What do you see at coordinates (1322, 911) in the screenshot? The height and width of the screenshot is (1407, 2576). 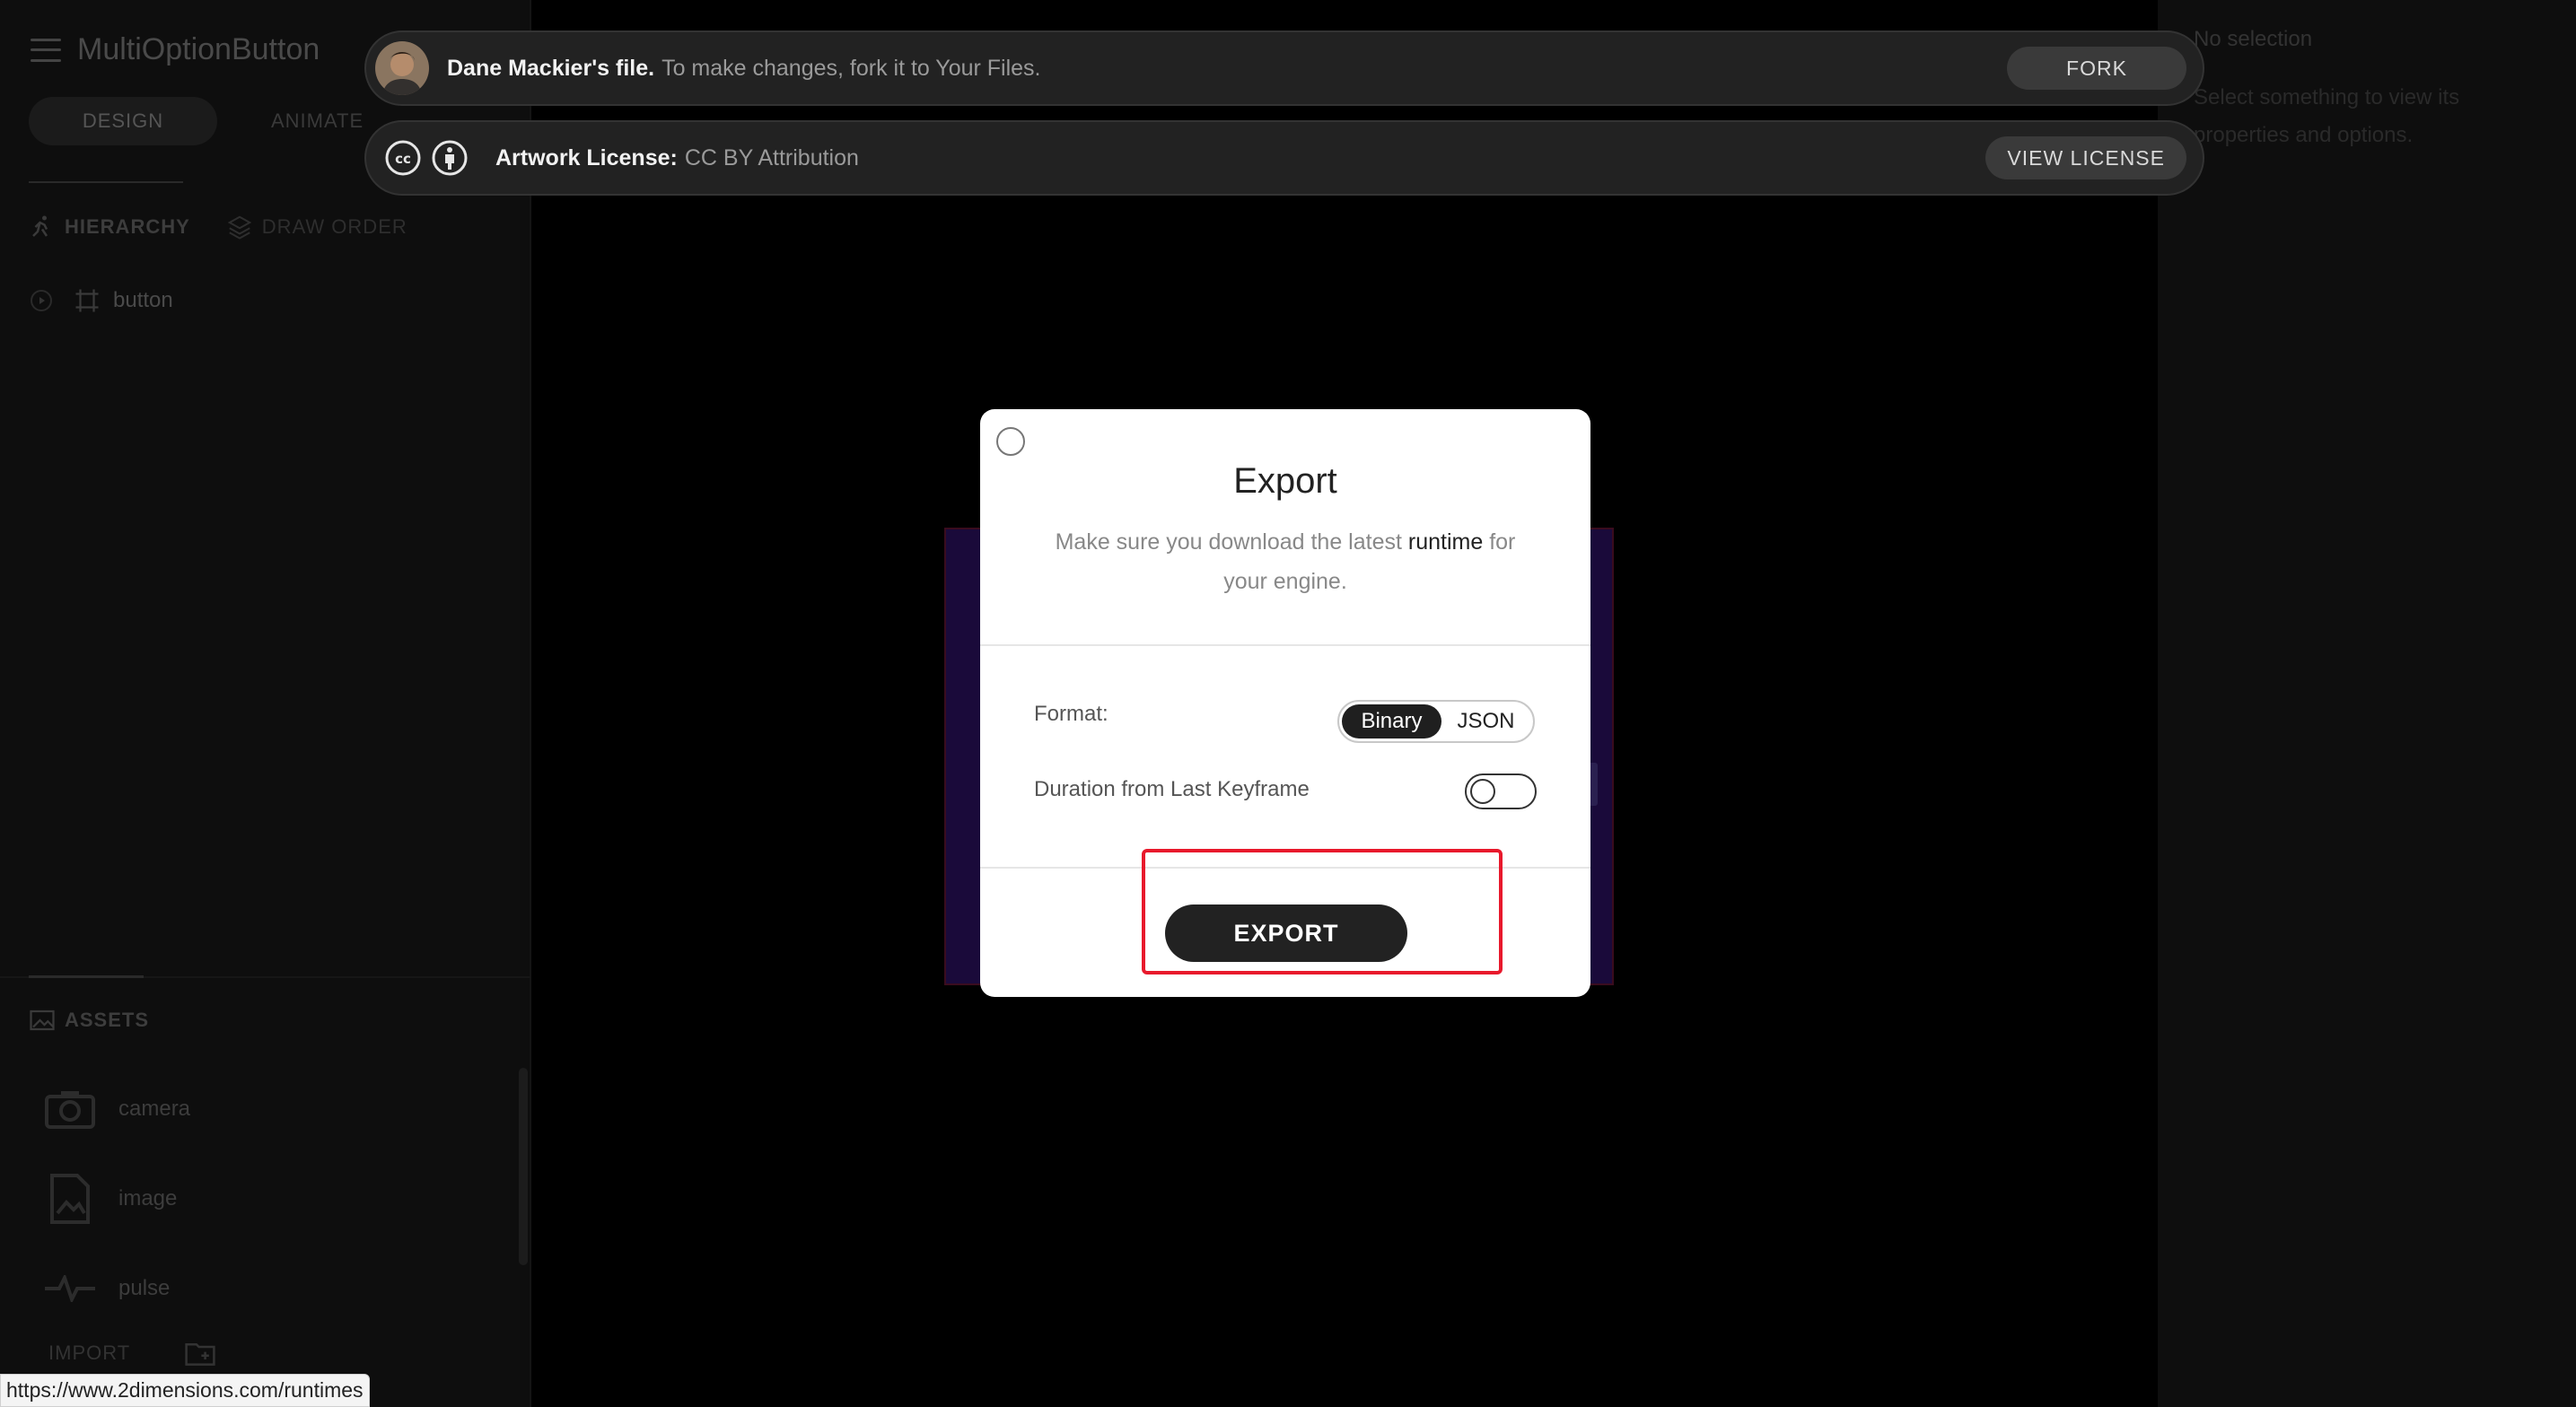 I see `highlight-box` at bounding box center [1322, 911].